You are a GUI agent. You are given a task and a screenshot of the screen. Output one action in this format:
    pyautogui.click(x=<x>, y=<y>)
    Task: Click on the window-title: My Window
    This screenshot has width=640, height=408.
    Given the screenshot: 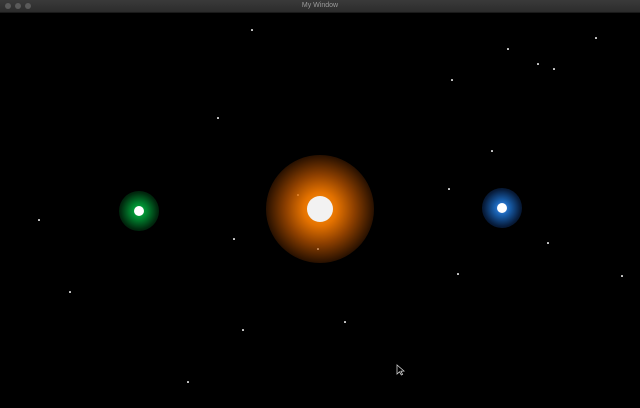 What is the action you would take?
    pyautogui.click(x=320, y=5)
    